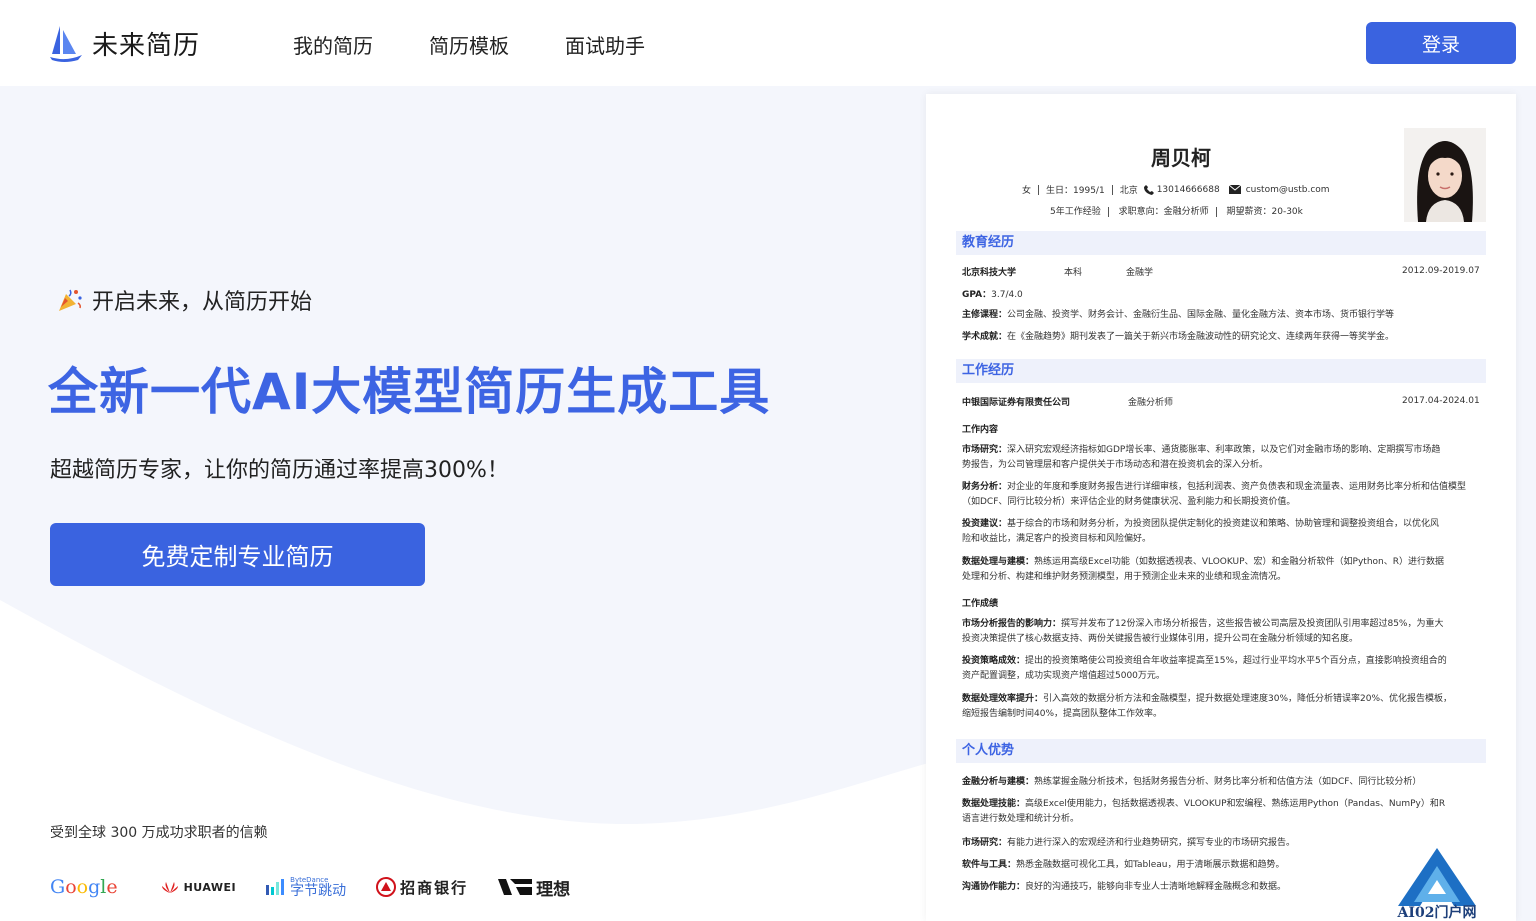  I want to click on main-nav: 我的简历 简历模板 面试助手, so click(469, 44).